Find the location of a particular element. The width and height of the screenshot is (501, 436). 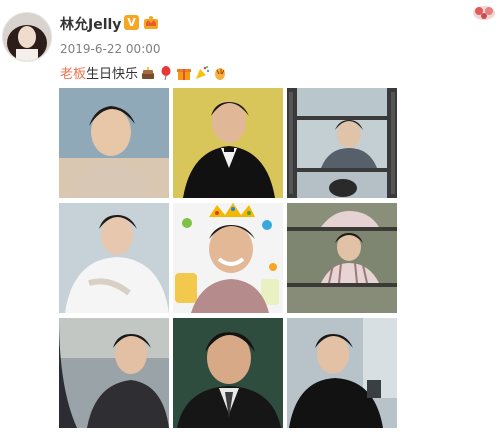

cake-emoji-icon is located at coordinates (148, 73).